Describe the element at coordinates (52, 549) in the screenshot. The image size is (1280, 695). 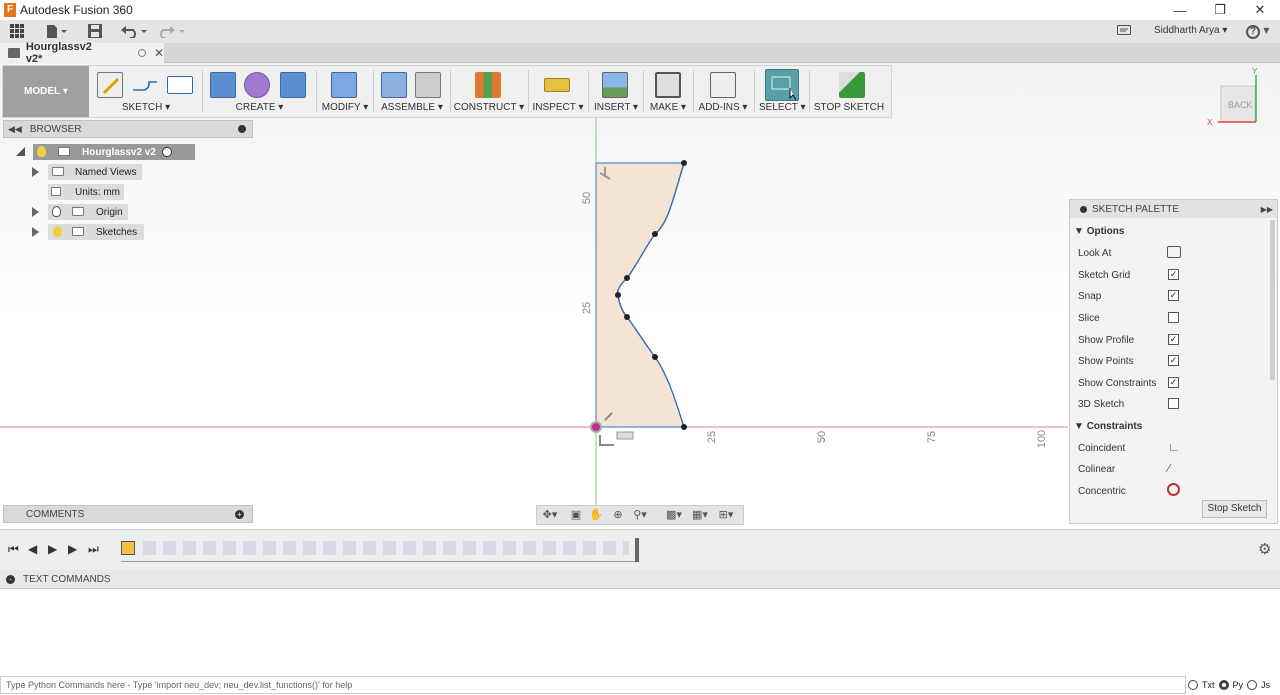
I see `play-button: ▶` at that location.